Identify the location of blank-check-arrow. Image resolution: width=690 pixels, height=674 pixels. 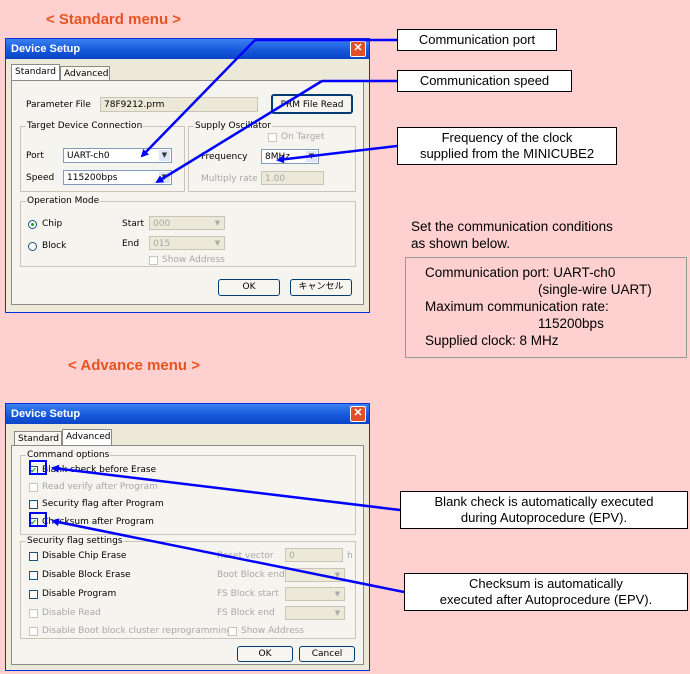
(226, 488).